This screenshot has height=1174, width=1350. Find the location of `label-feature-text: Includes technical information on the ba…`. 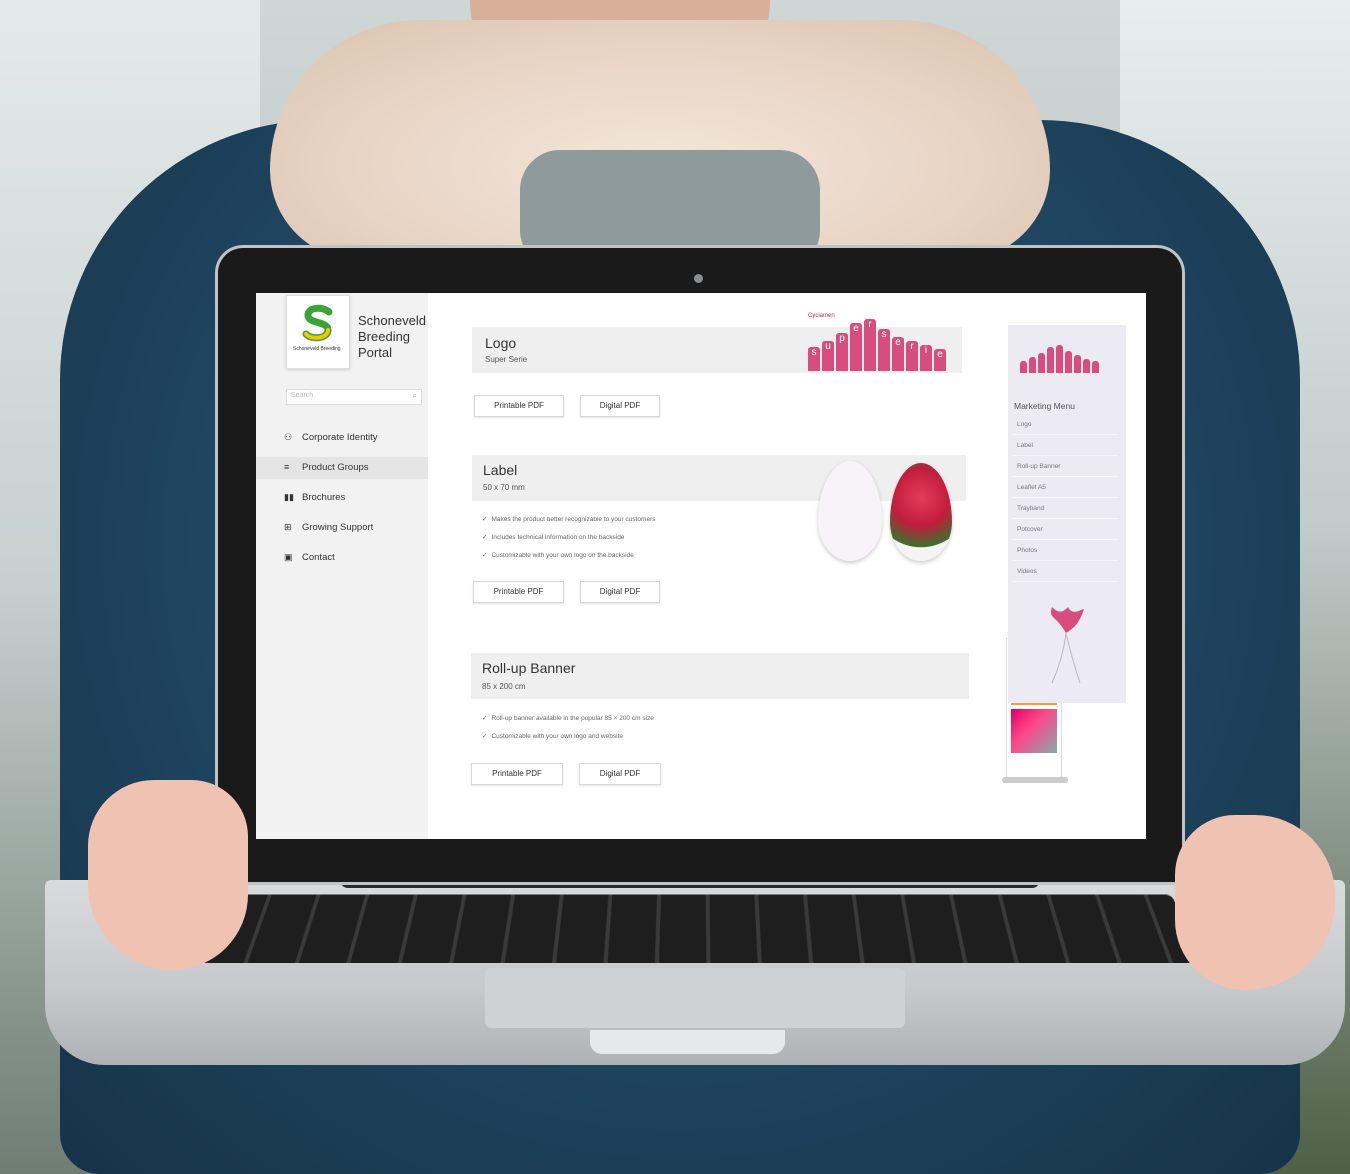

label-feature-text: Includes technical information on the ba… is located at coordinates (557, 537).